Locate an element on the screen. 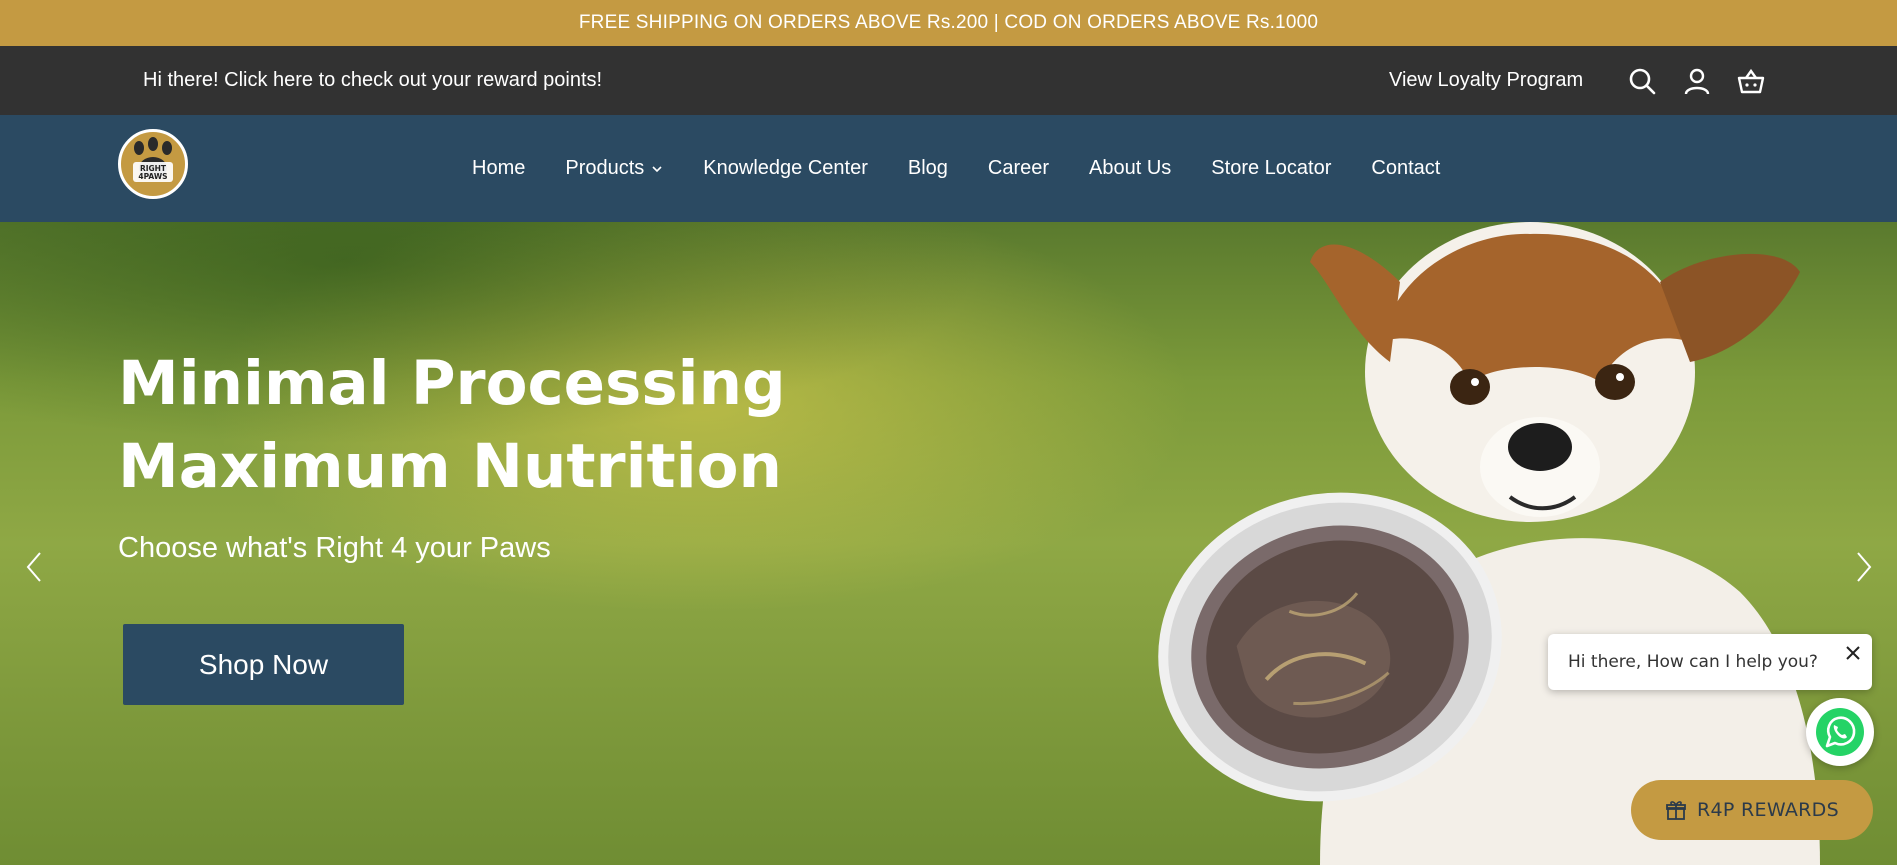 The image size is (1897, 865). svg-text: 4PAWS is located at coordinates (152, 176).